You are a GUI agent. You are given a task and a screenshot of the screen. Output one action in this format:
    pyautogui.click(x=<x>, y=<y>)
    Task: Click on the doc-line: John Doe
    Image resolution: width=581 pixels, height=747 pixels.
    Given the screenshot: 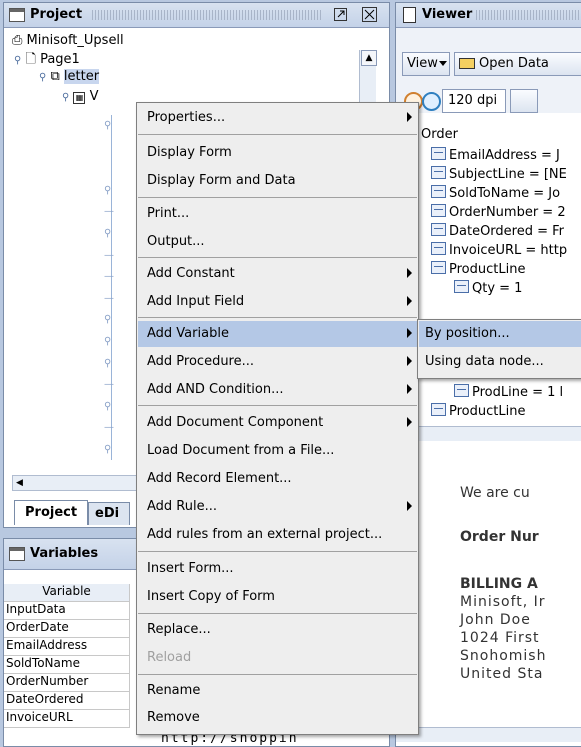 What is the action you would take?
    pyautogui.click(x=495, y=620)
    